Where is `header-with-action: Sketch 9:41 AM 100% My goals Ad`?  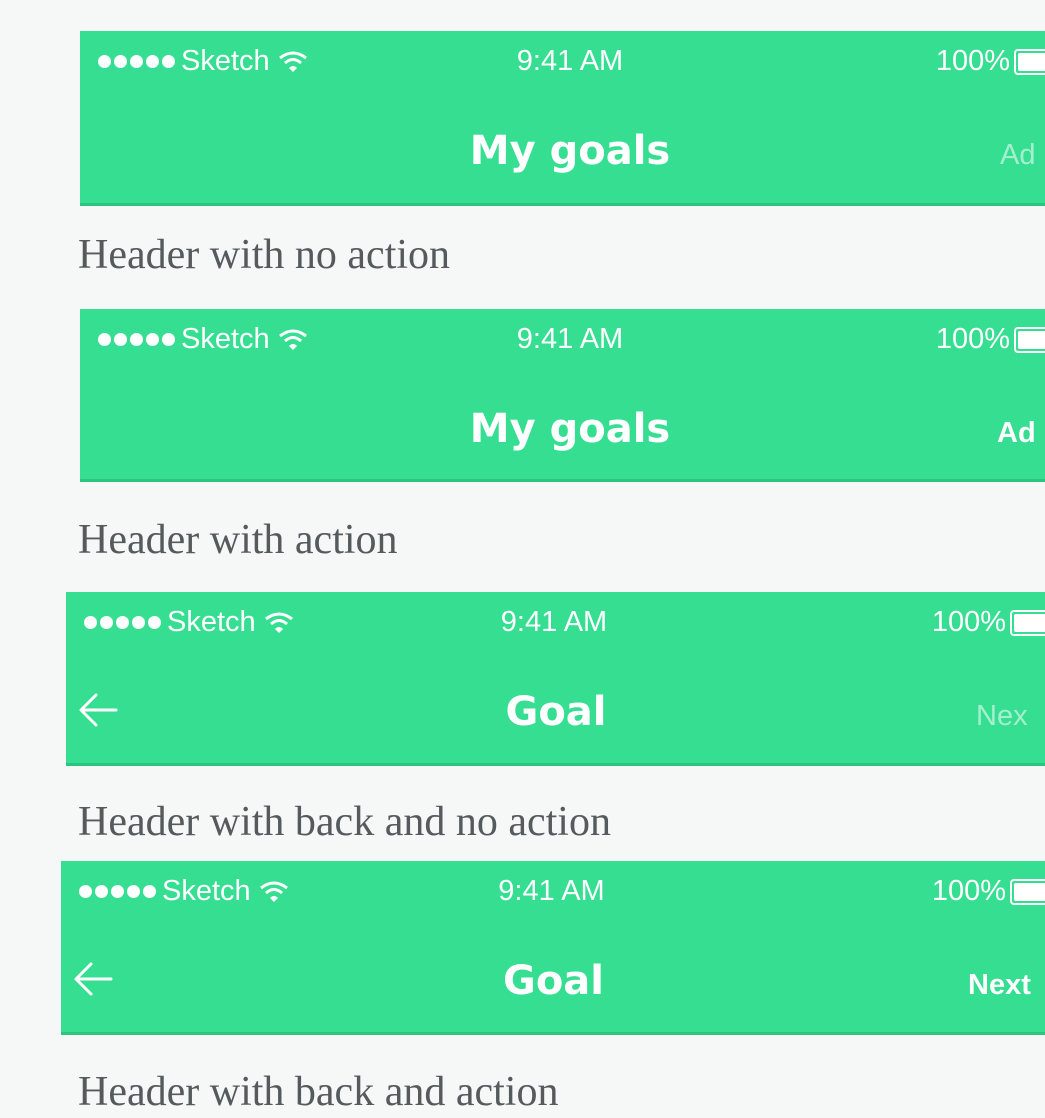
header-with-action: Sketch 9:41 AM 100% My goals Ad is located at coordinates (562, 395).